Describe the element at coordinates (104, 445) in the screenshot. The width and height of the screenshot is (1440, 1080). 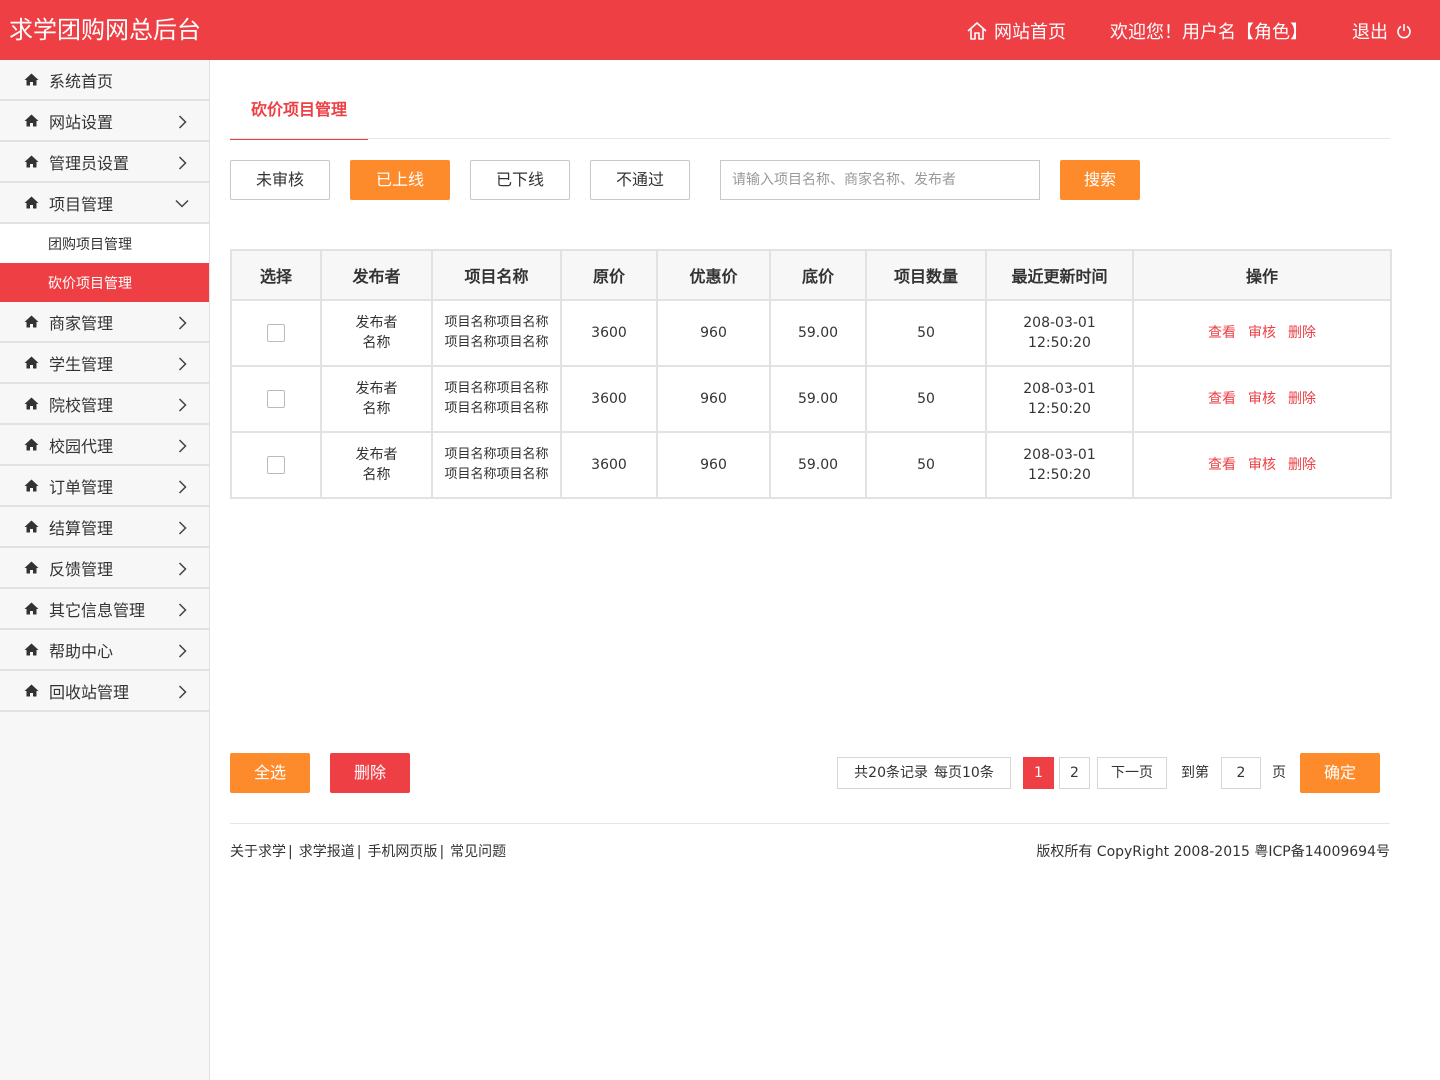
I see `sidebar-item-campus-agents: 校园代理` at that location.